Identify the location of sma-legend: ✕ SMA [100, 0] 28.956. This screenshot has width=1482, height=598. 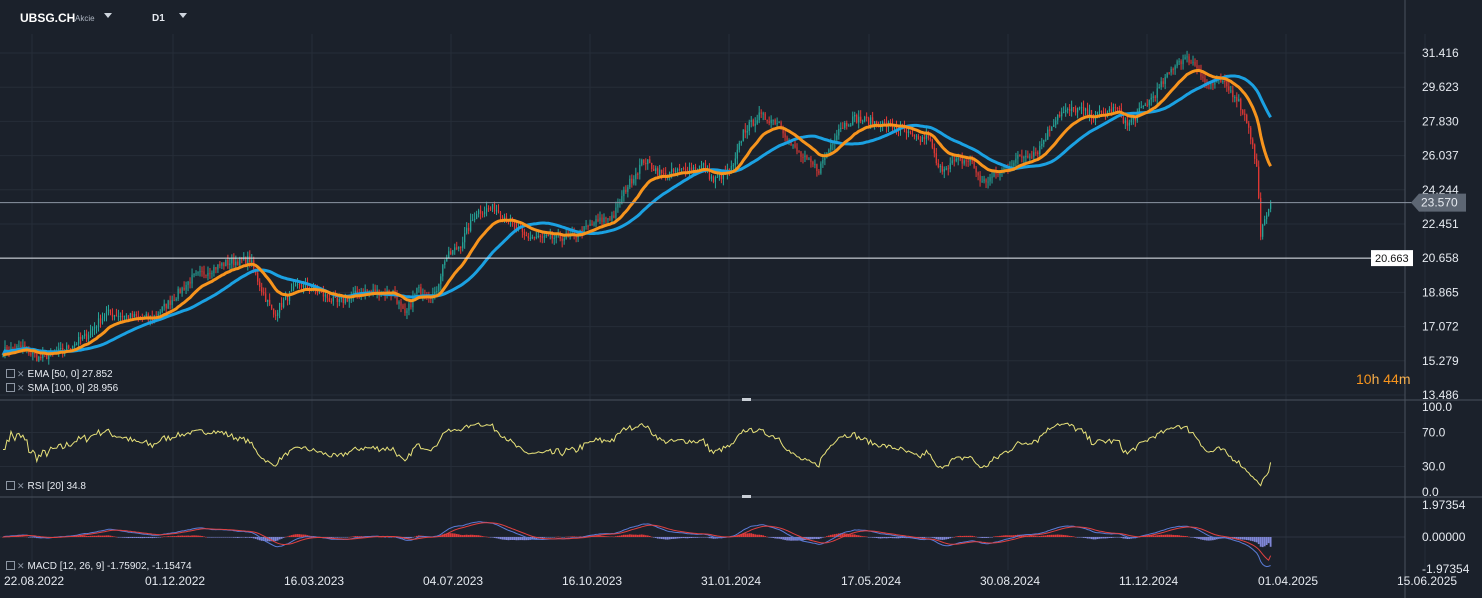
(62, 388).